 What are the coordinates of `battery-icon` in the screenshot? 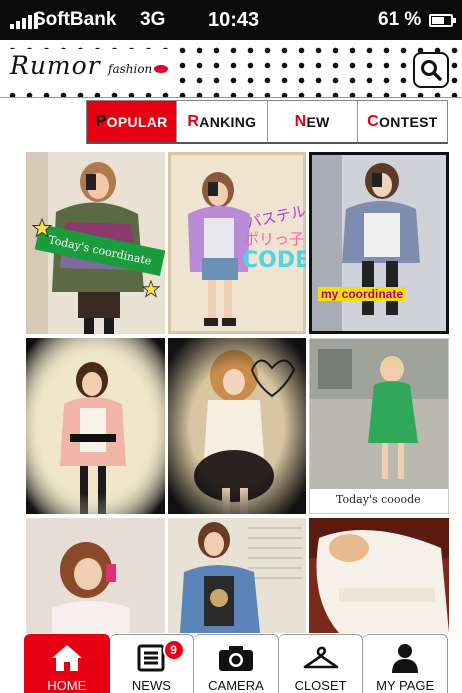 It's located at (442, 20).